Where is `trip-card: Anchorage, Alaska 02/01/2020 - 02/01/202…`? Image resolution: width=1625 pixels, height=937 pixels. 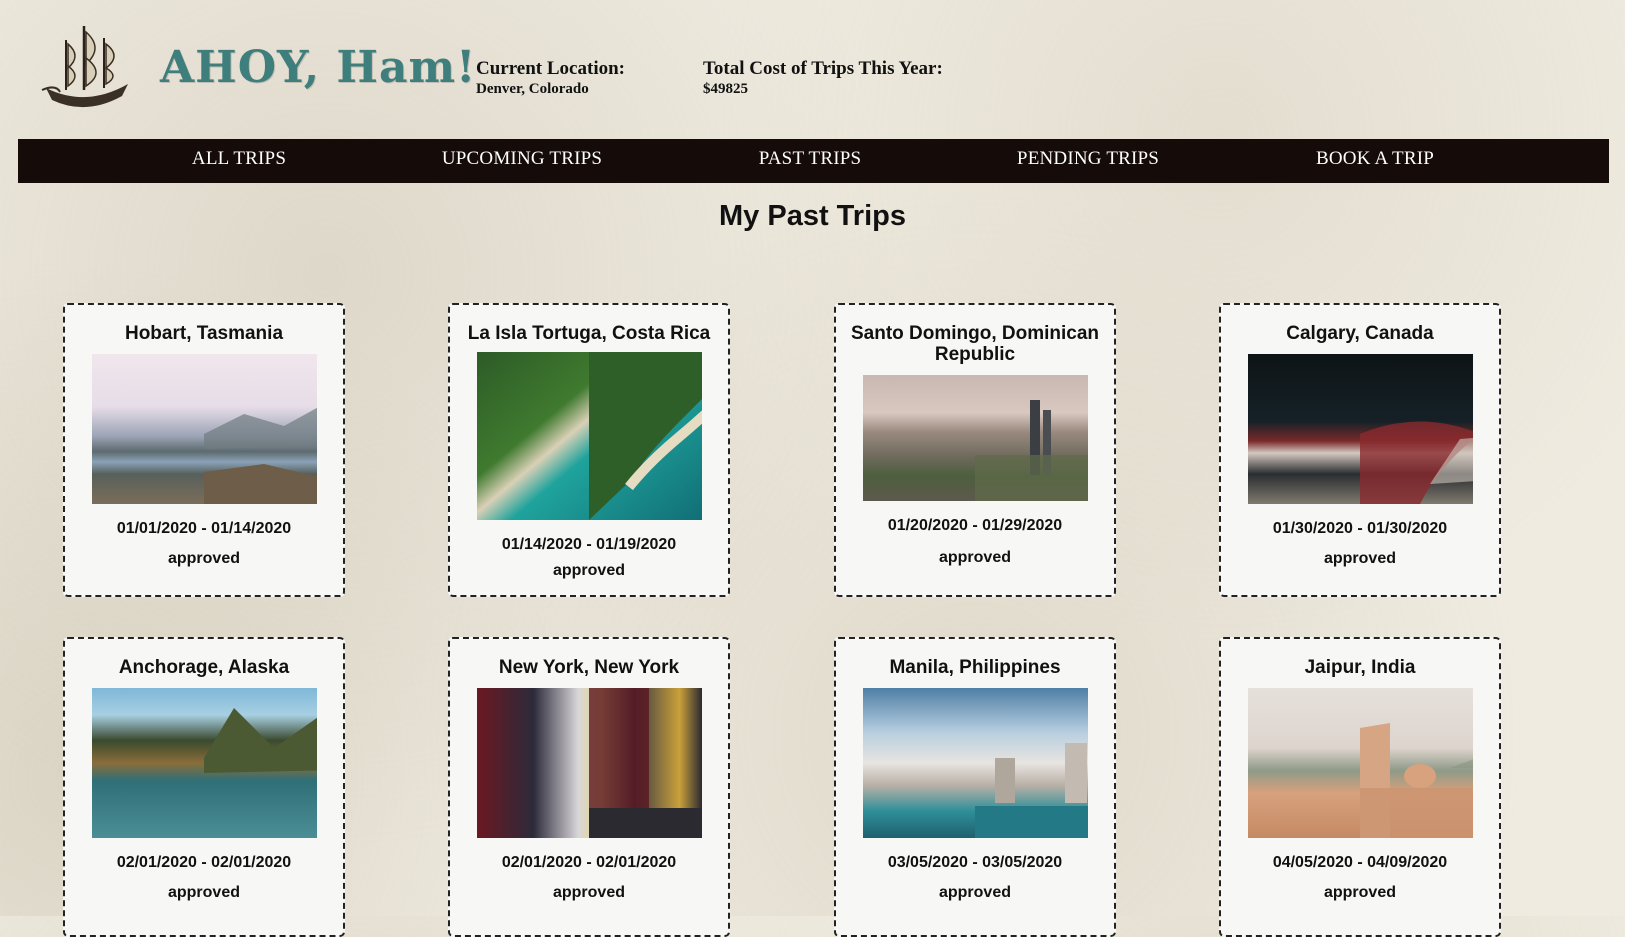
trip-card: Anchorage, Alaska 02/01/2020 - 02/01/202… is located at coordinates (204, 787).